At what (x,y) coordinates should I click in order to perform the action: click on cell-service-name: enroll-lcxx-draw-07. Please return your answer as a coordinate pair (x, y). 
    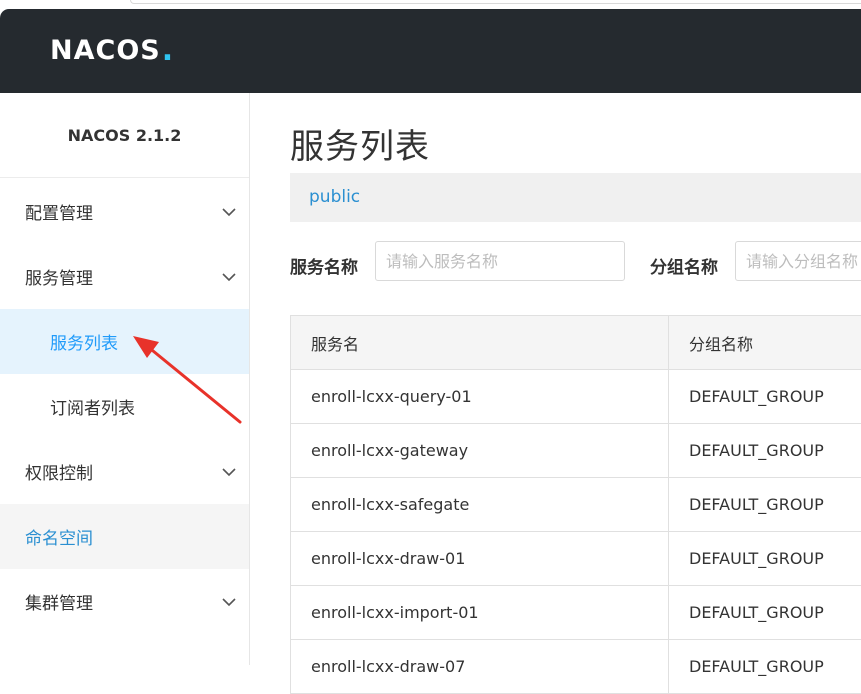
    Looking at the image, I should click on (480, 667).